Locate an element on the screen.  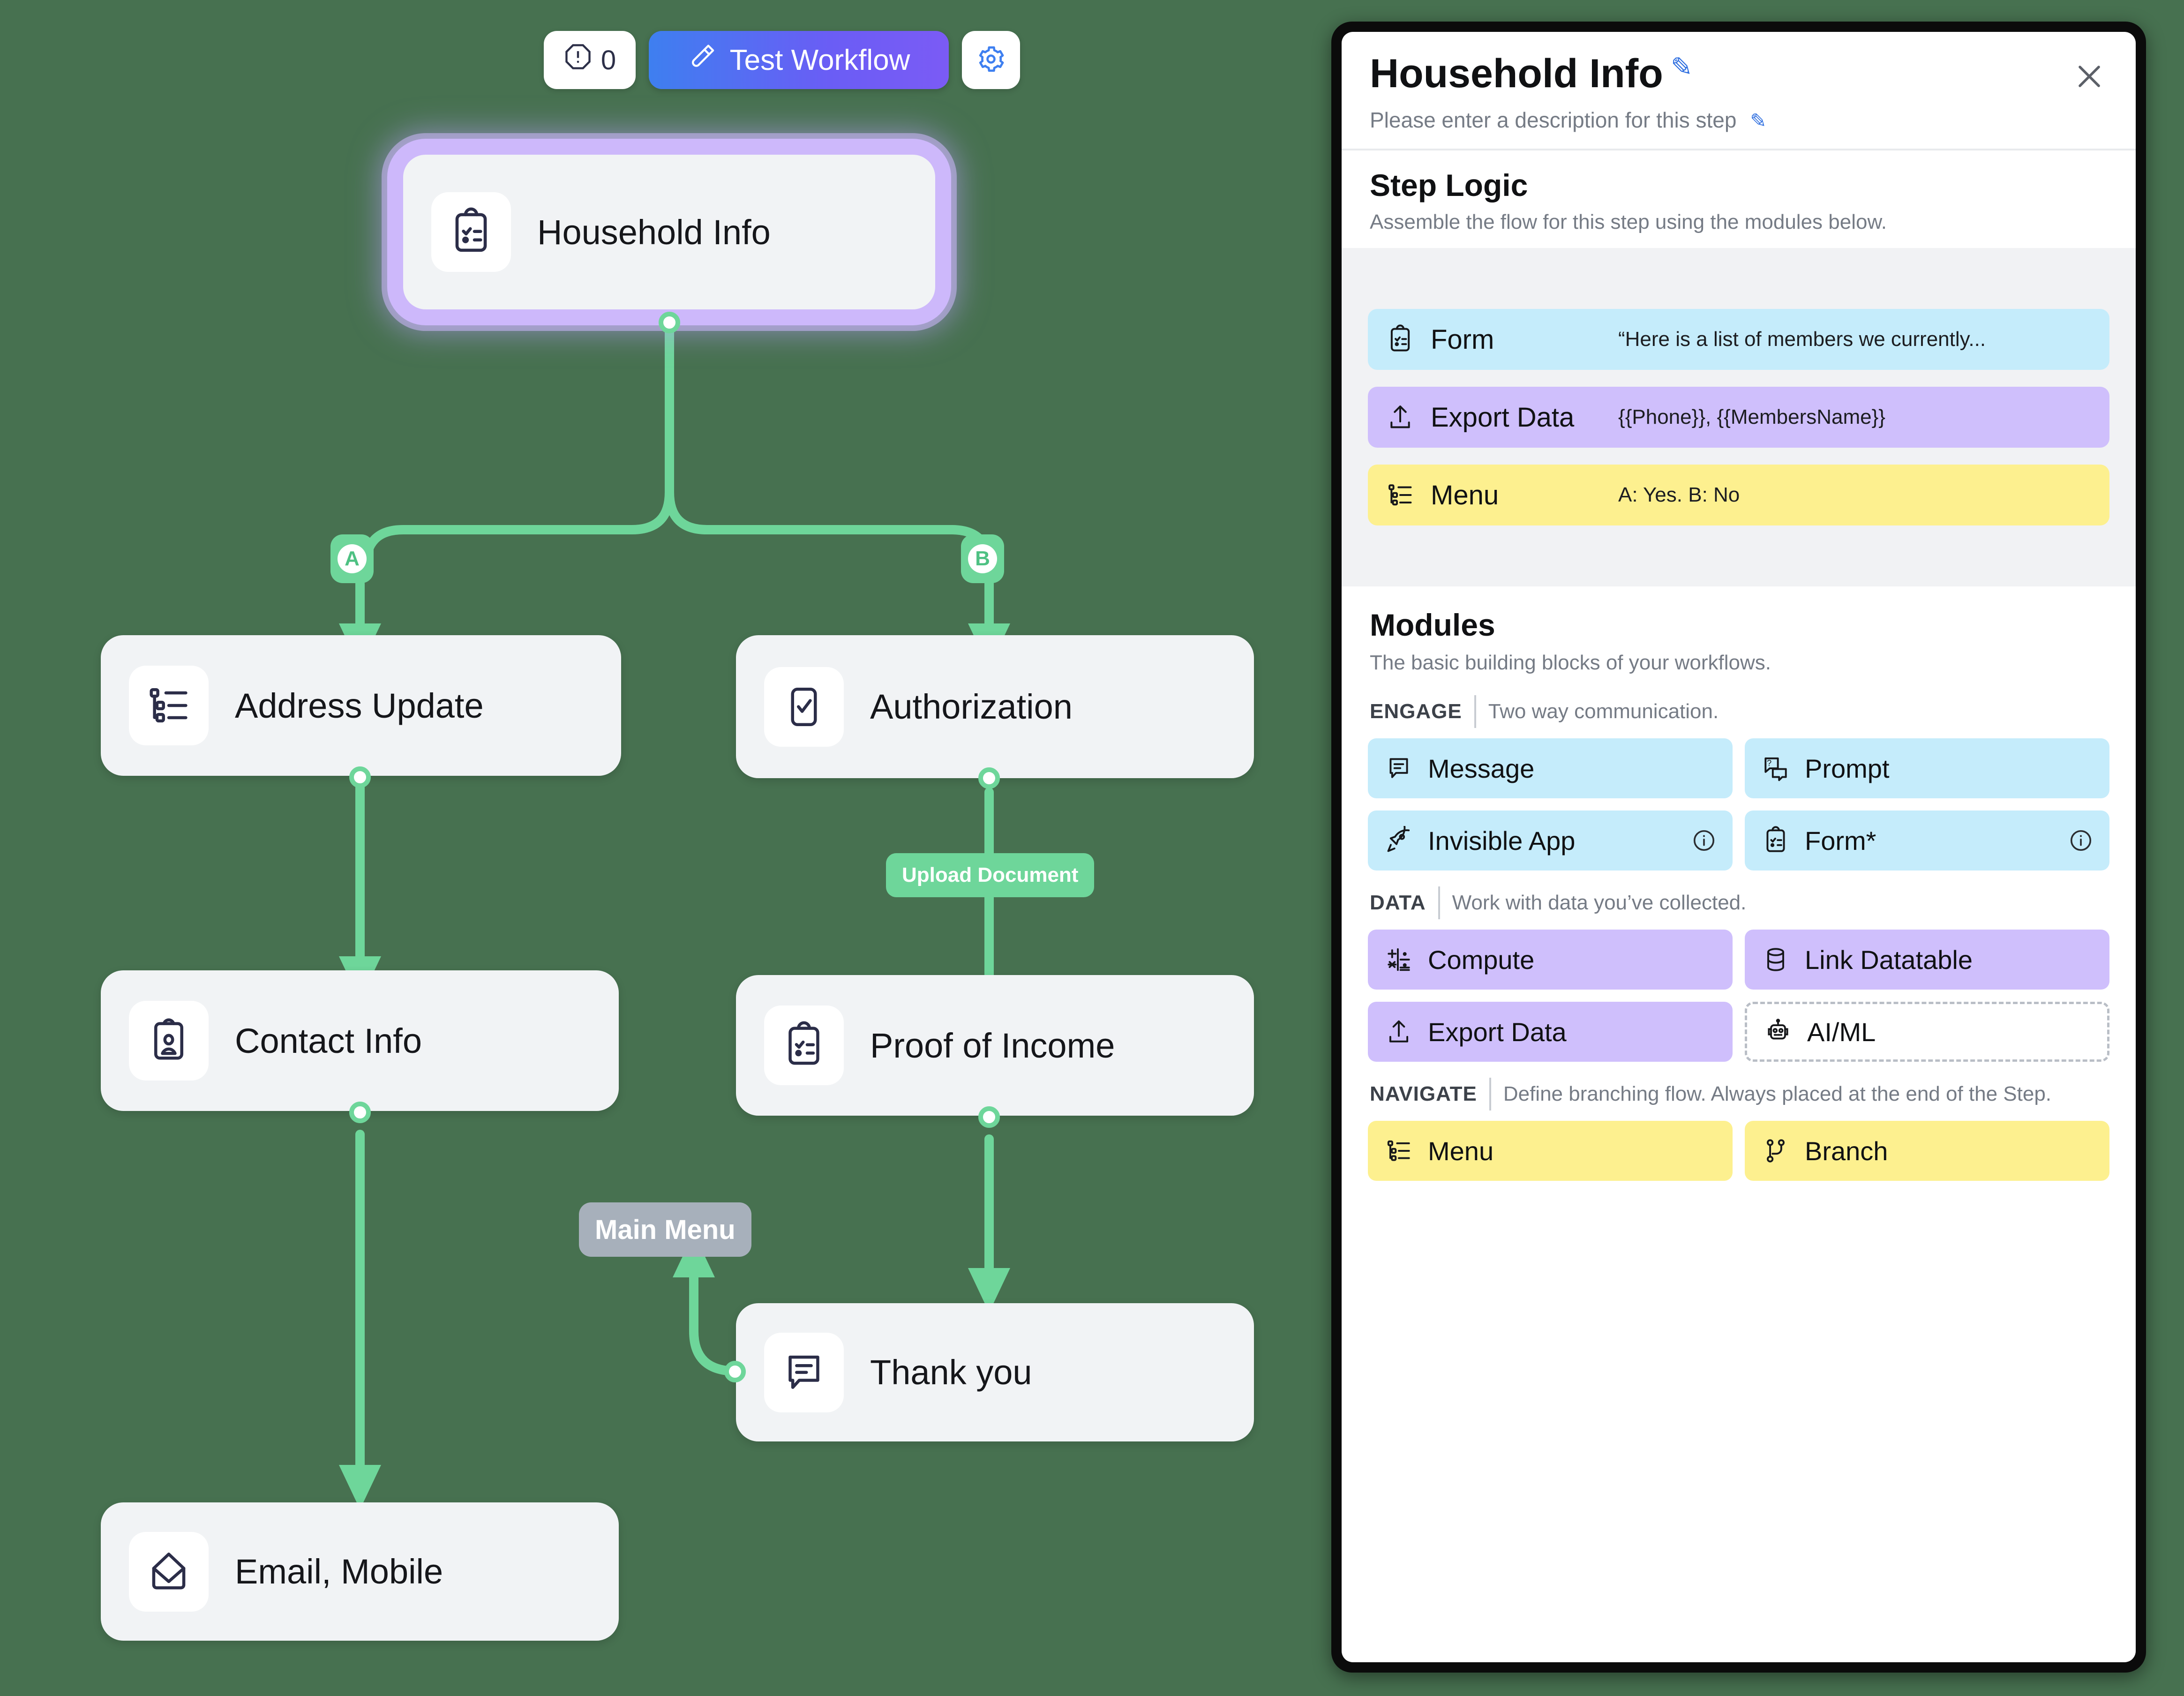
edge-label-main-menu: Main Menu is located at coordinates (665, 1229).